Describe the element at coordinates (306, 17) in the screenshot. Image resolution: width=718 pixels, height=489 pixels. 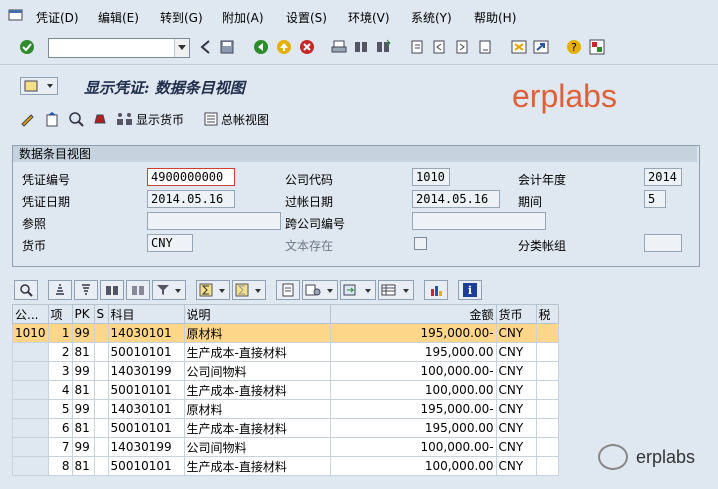
I see `menu-settings: 设置(S)` at that location.